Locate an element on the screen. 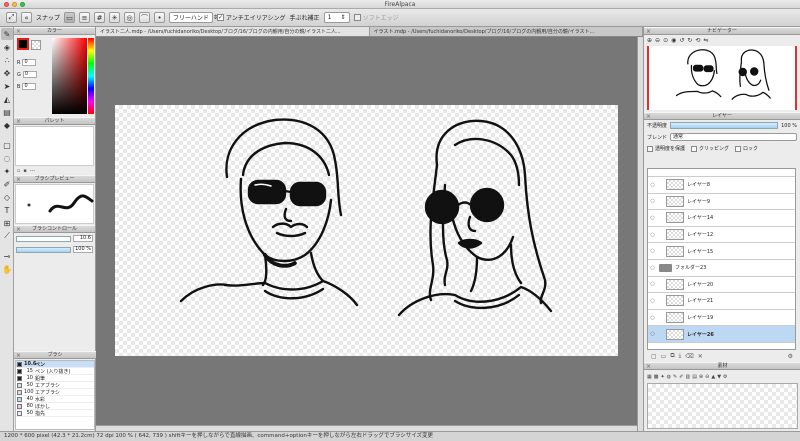  flip-icon: ⇋ is located at coordinates (705, 40).